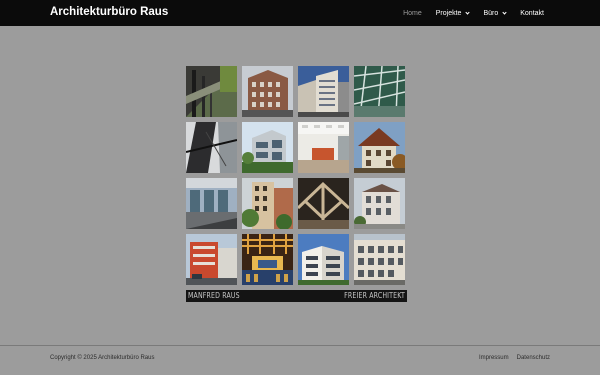  Describe the element at coordinates (514, 358) in the screenshot. I see `footer-links: Impressum Datenschutz` at that location.